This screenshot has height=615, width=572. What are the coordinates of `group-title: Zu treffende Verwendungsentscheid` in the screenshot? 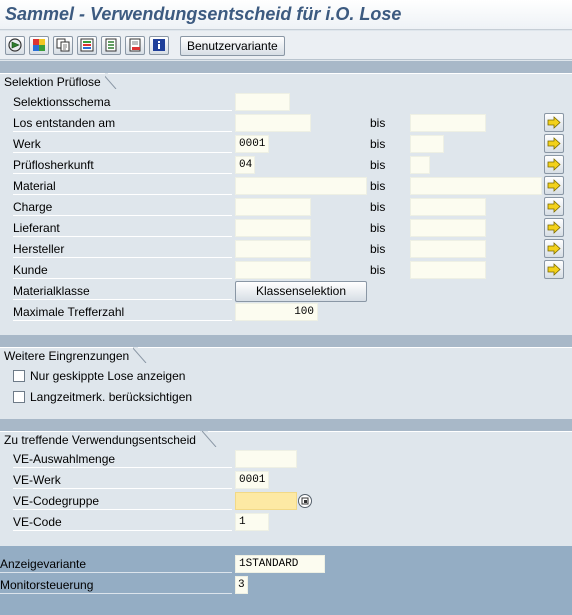 It's located at (100, 439).